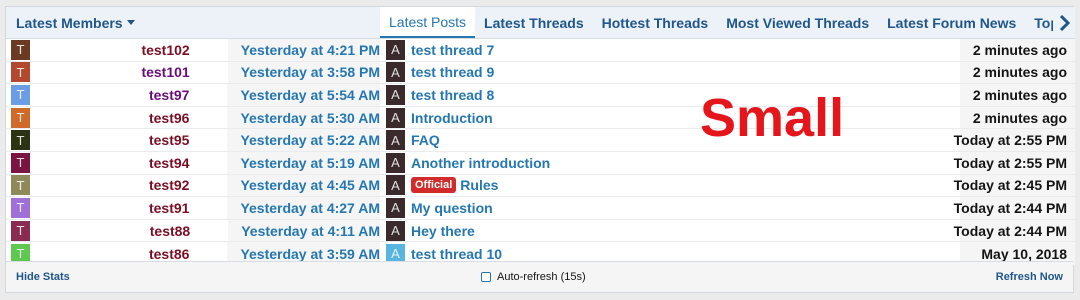 This screenshot has width=1080, height=300. What do you see at coordinates (109, 163) in the screenshot?
I see `member-name: test94` at bounding box center [109, 163].